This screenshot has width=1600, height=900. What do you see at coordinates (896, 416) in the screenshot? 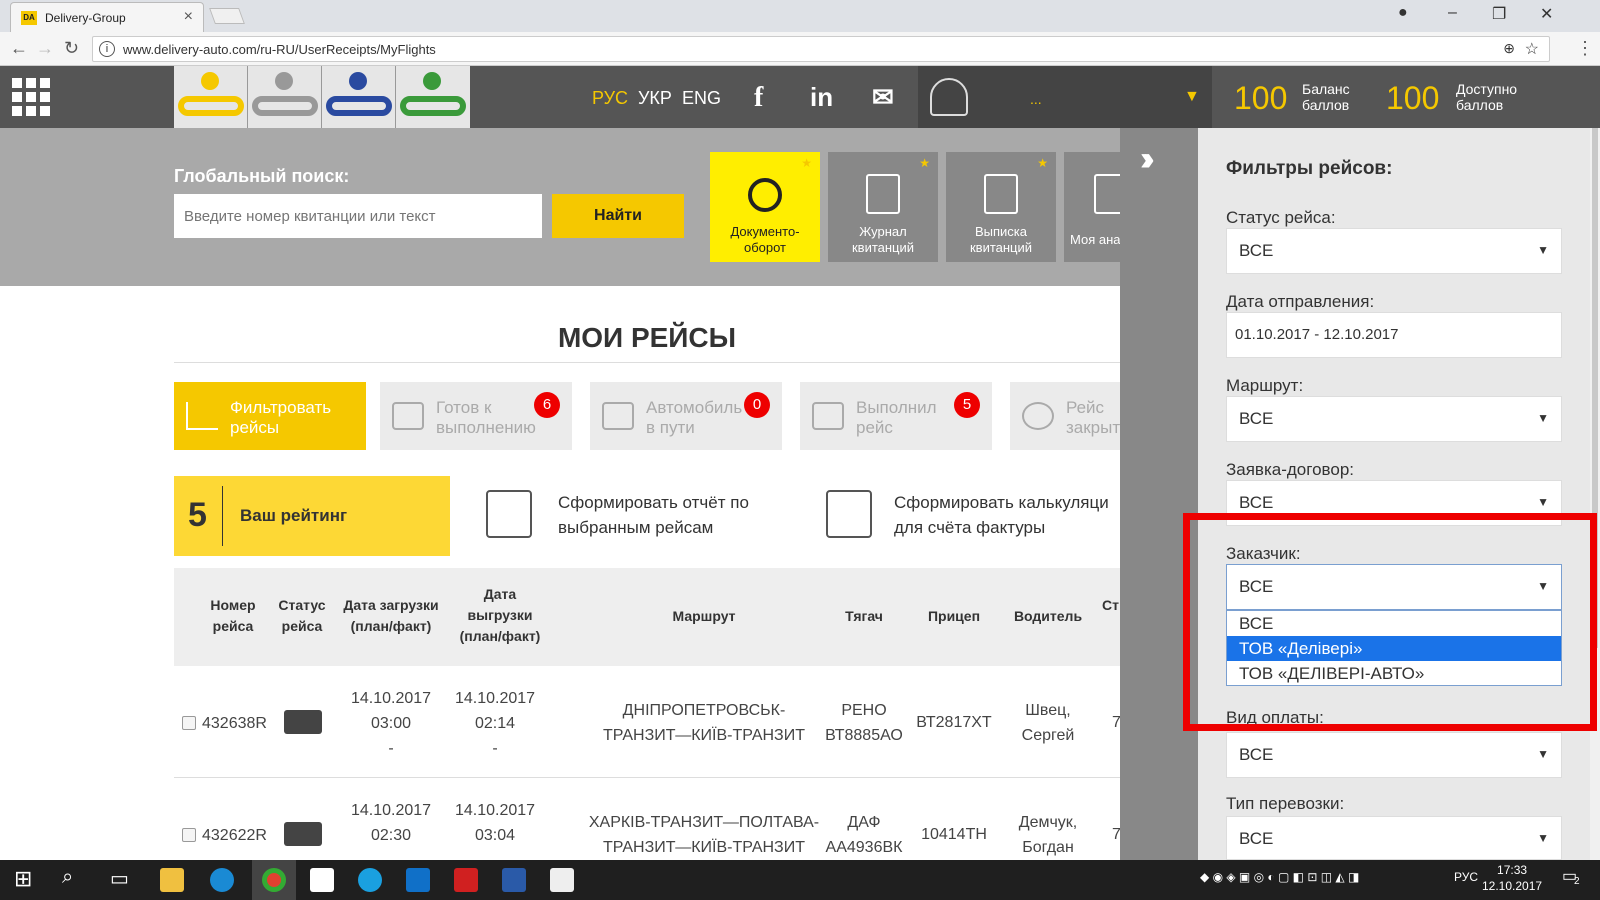
I see `status-completed-button: Выполнил рейс 5` at bounding box center [896, 416].